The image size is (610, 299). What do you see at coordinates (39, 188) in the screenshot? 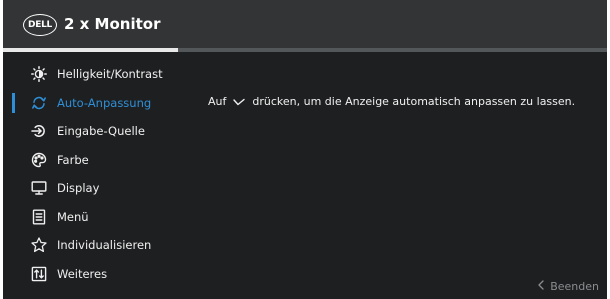
I see `display-icon` at bounding box center [39, 188].